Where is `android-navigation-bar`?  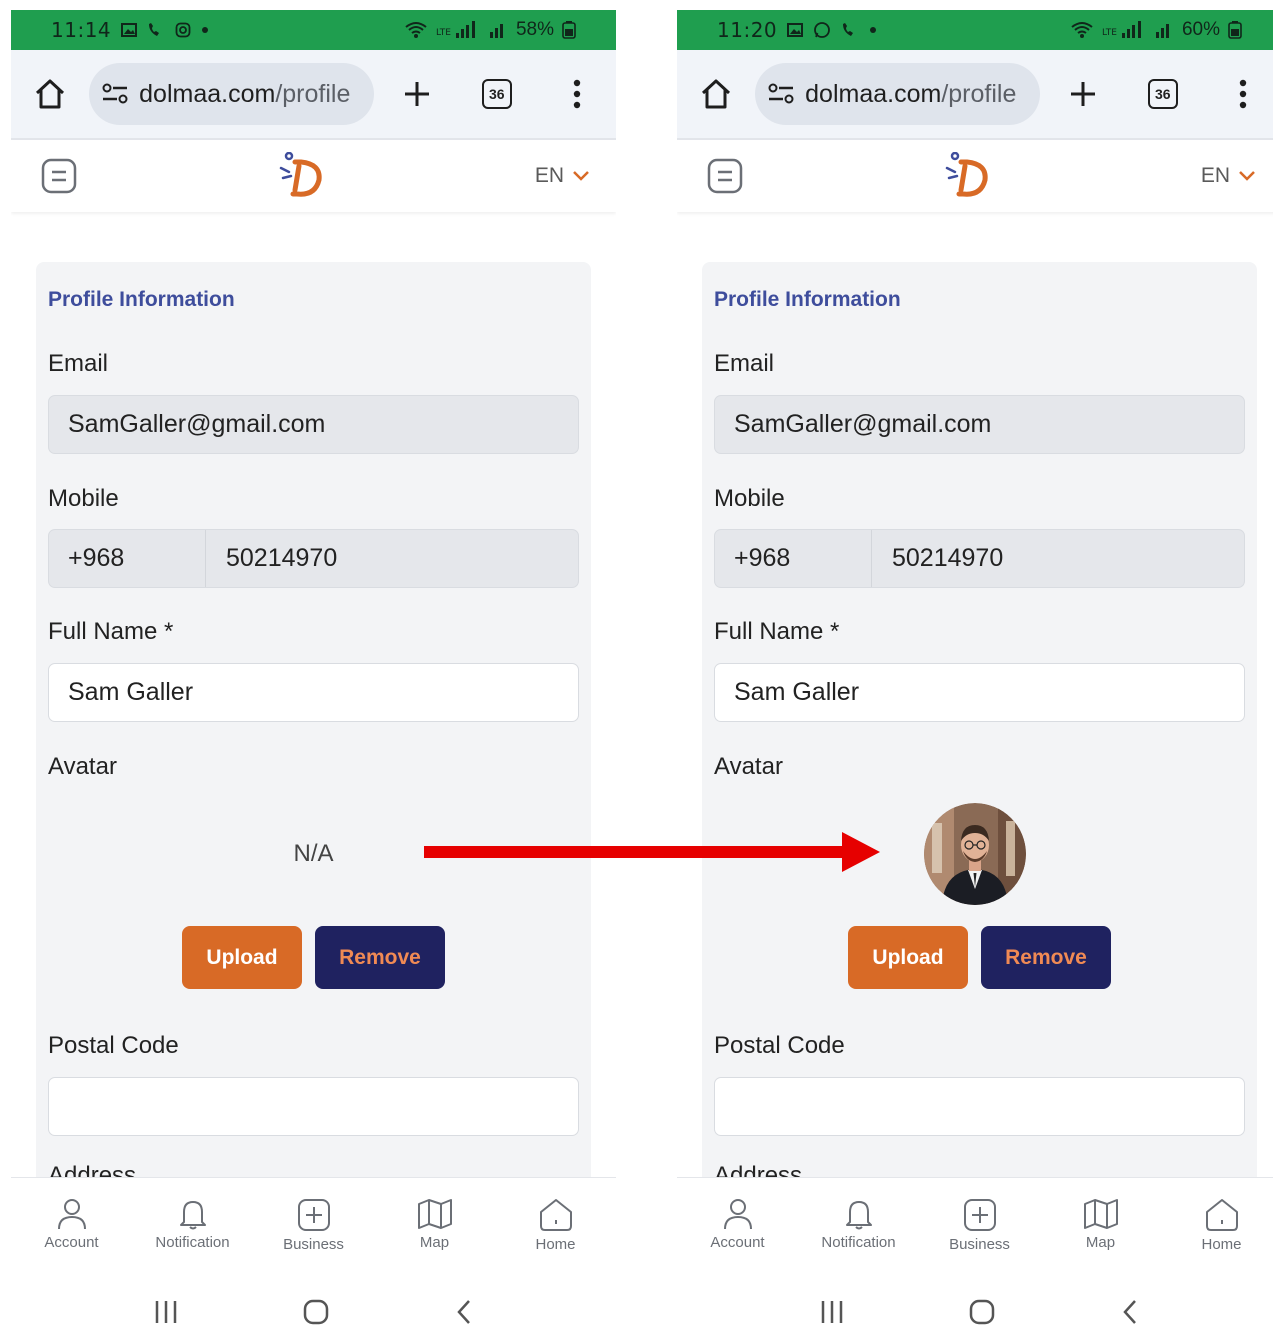
android-navigation-bar is located at coordinates (313, 1303).